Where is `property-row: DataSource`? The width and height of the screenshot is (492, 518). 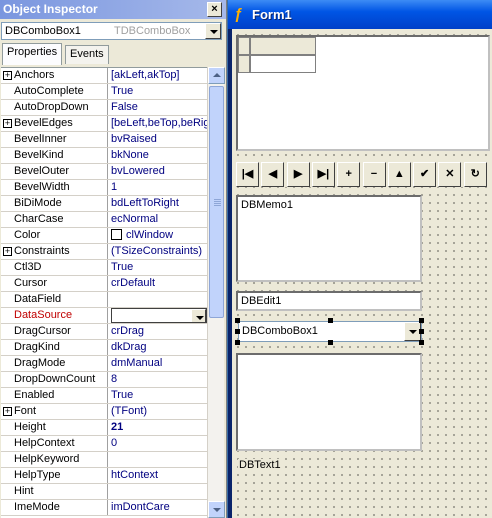
property-row: DataSource is located at coordinates (104, 316).